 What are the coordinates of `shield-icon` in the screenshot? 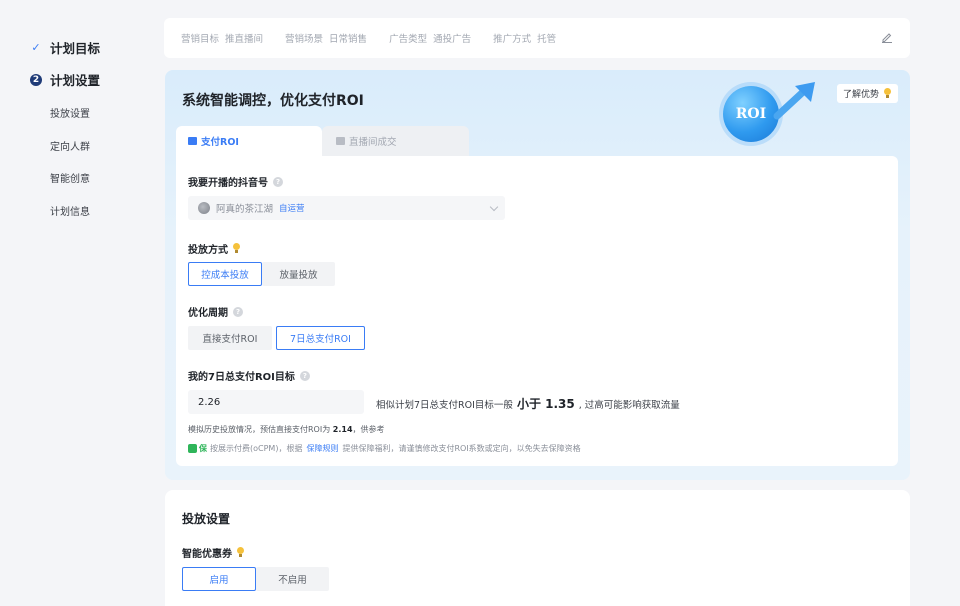 It's located at (192, 448).